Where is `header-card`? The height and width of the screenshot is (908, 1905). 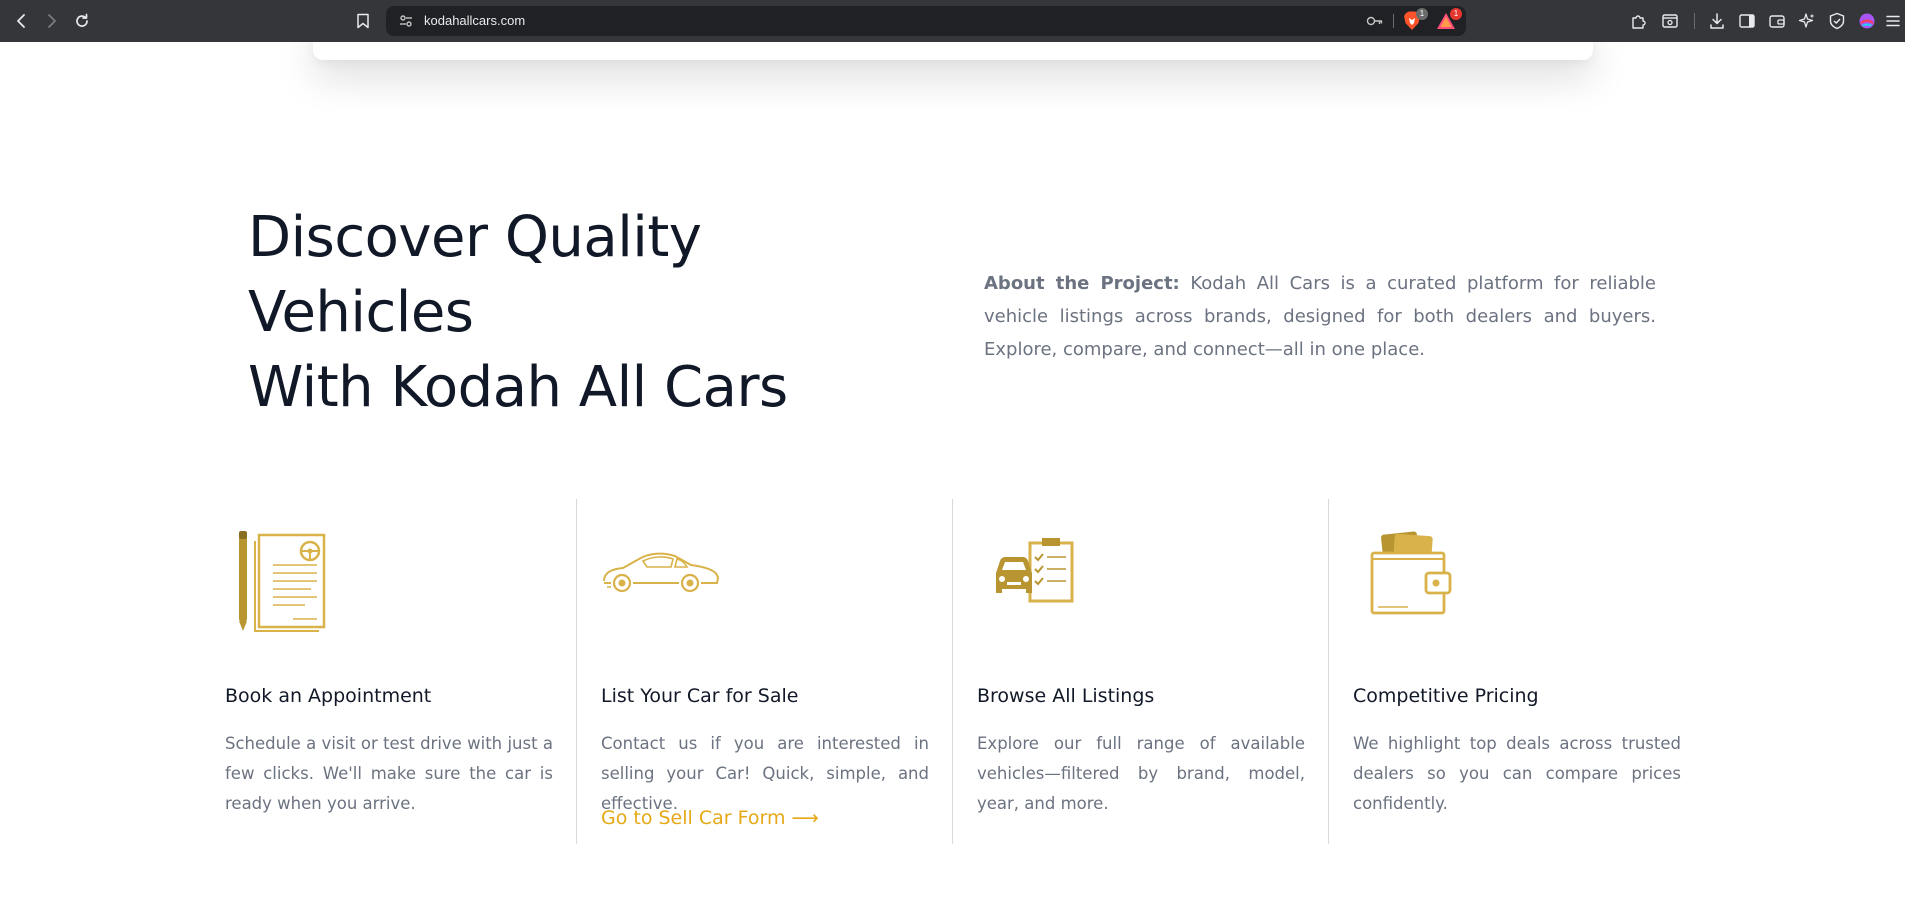
header-card is located at coordinates (953, 51).